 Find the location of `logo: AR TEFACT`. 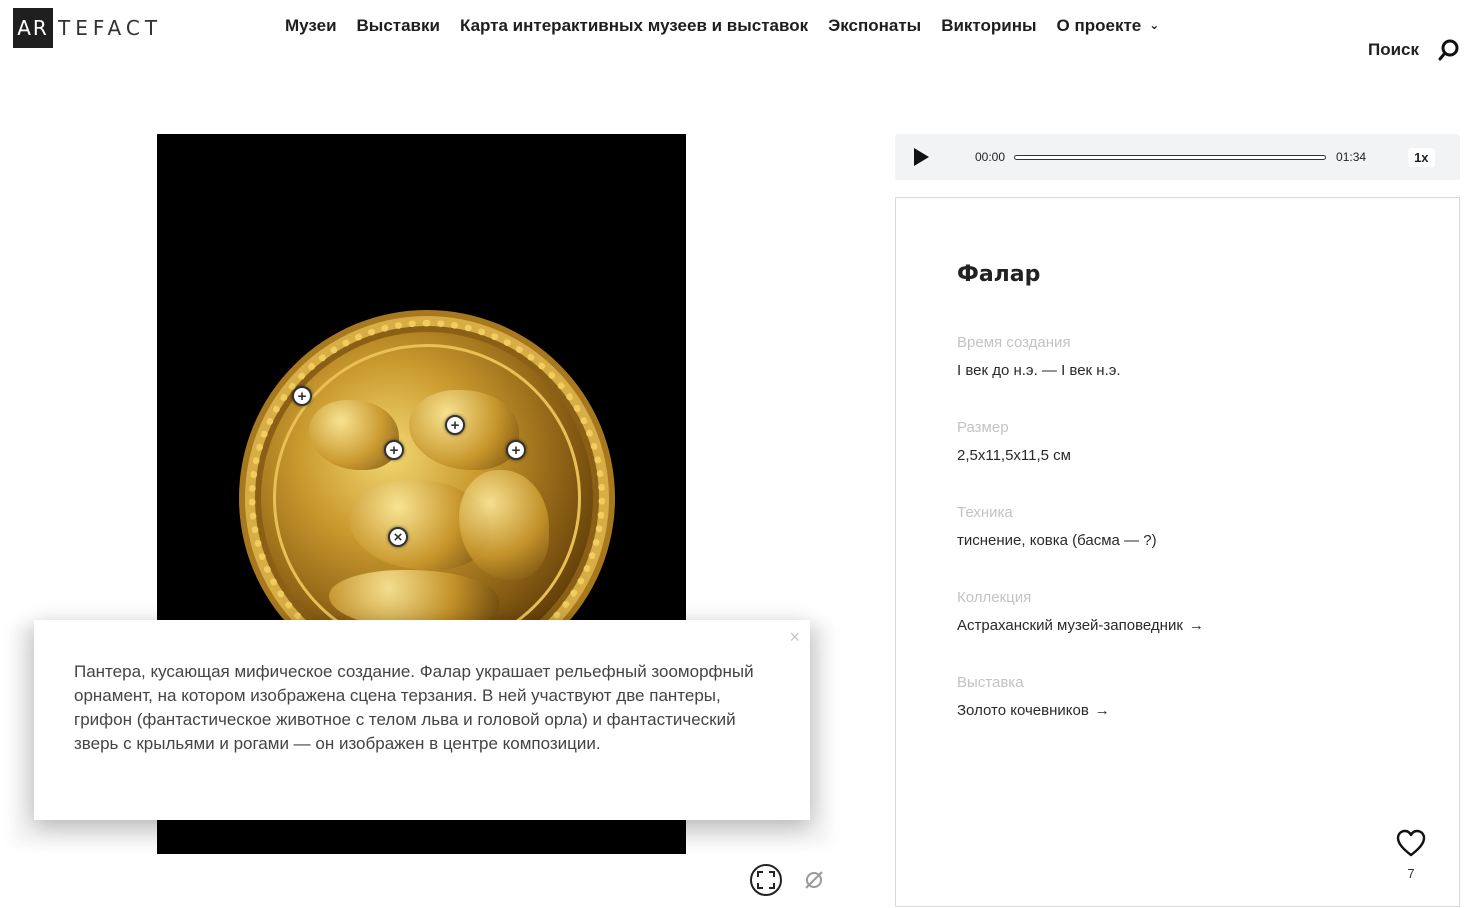

logo: AR TEFACT is located at coordinates (87, 28).